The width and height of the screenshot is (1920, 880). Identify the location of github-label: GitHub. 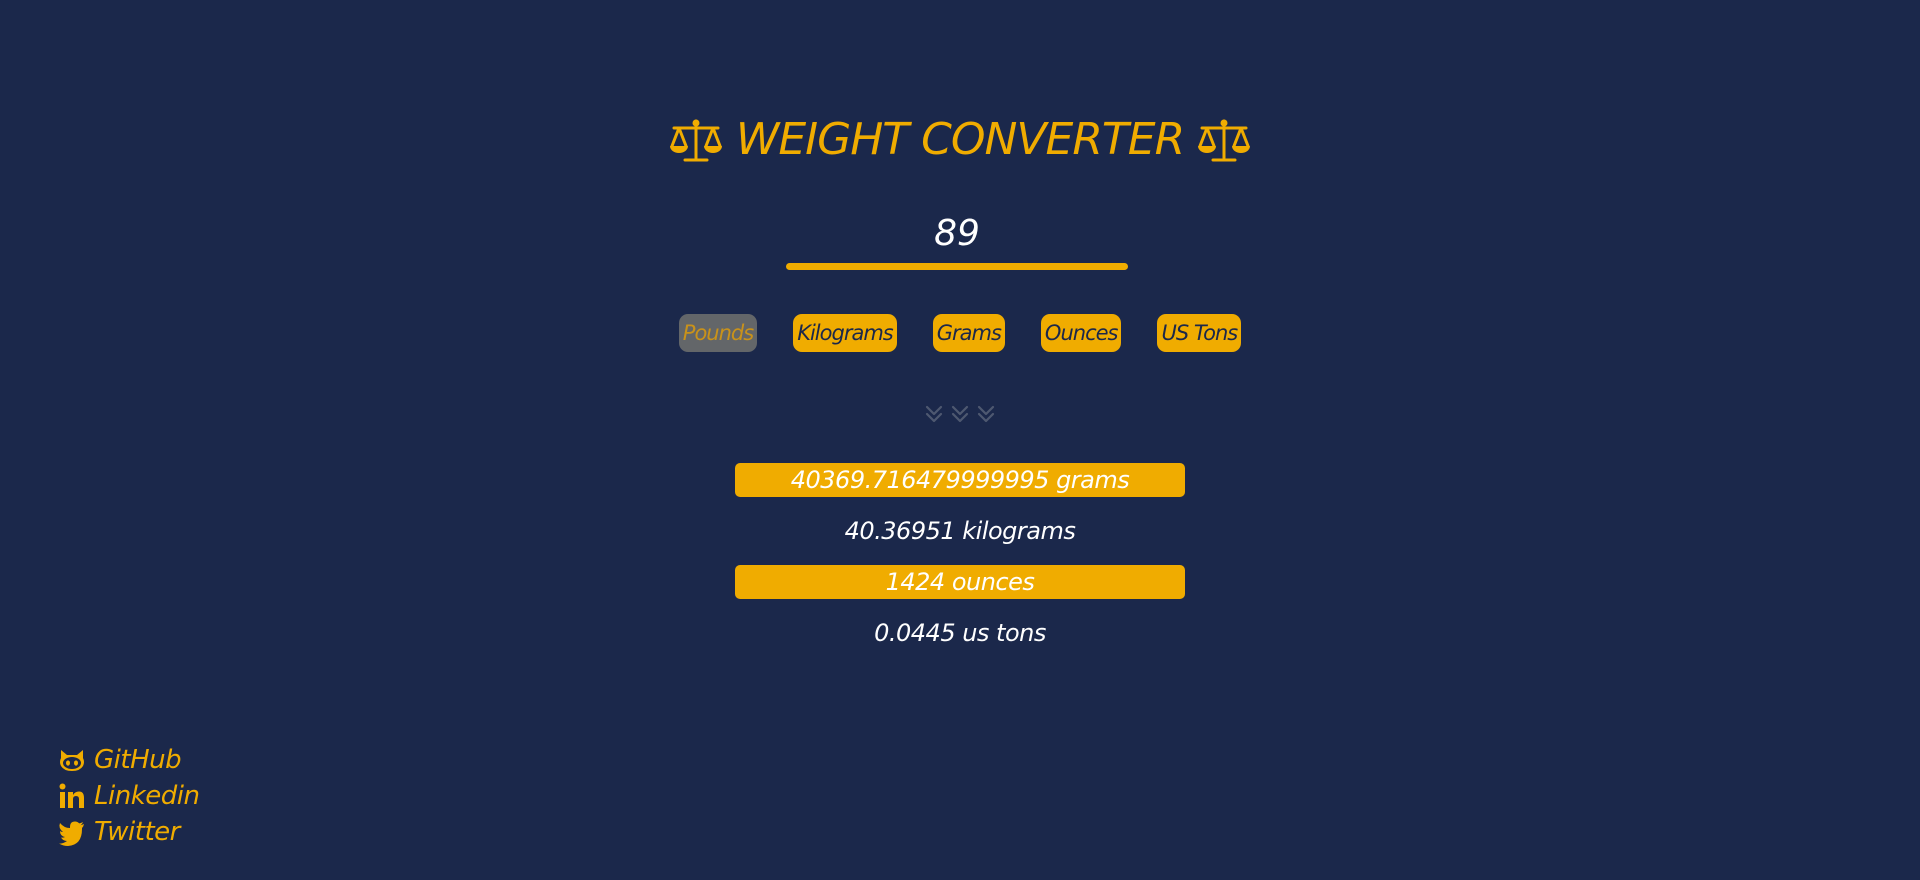
(138, 760).